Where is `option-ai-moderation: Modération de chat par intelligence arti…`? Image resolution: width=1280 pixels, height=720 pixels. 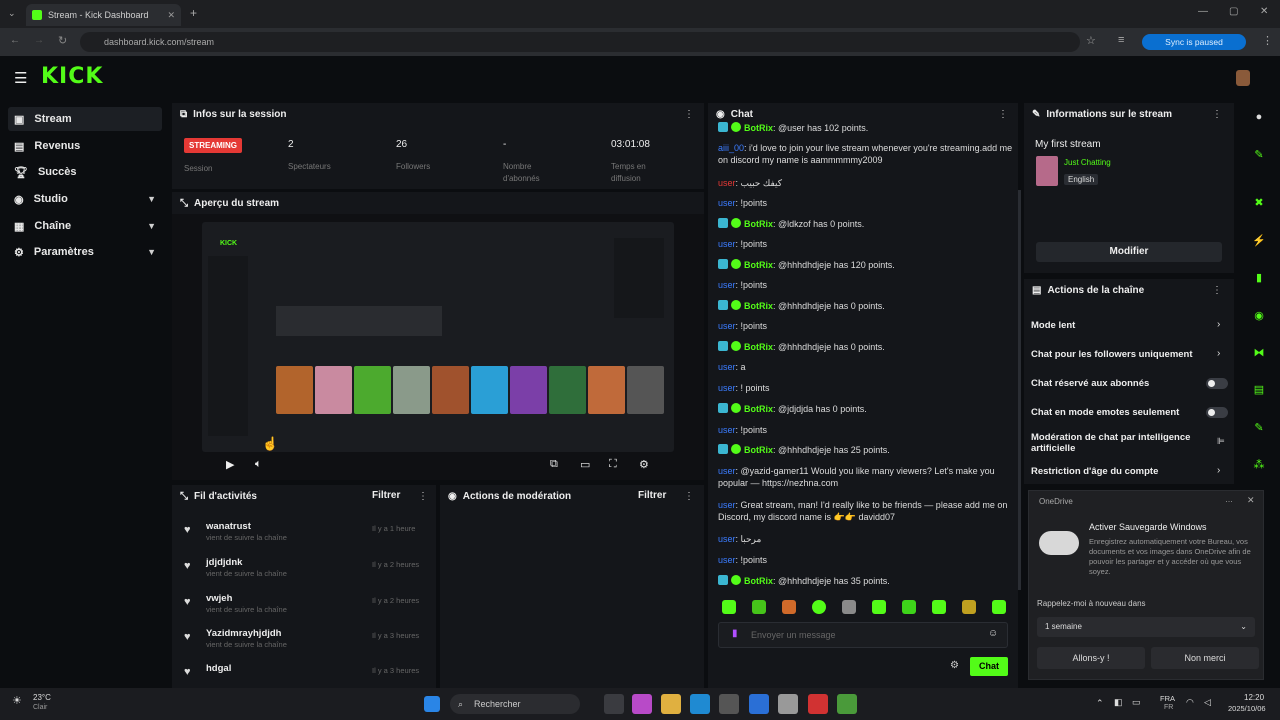
option-ai-moderation: Modération de chat par intelligence arti… is located at coordinates (1116, 443).